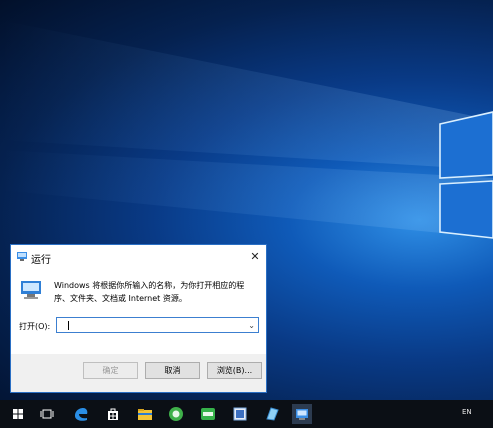 This screenshot has width=493, height=428. Describe the element at coordinates (467, 412) in the screenshot. I see `language-indicator: EN` at that location.